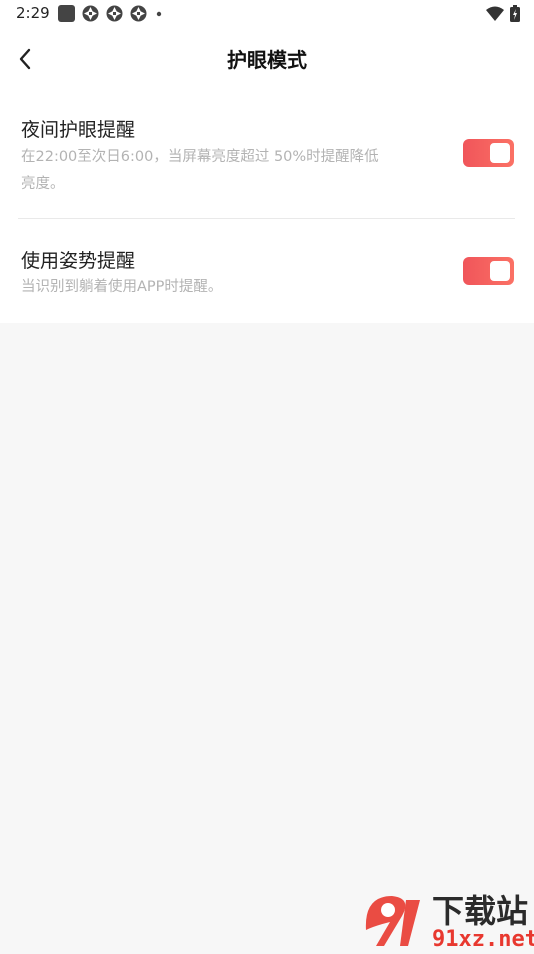  I want to click on setting-description-line: 在22:00至次日6:00，当屏幕亮度超过 50%时提醒降低, so click(200, 157).